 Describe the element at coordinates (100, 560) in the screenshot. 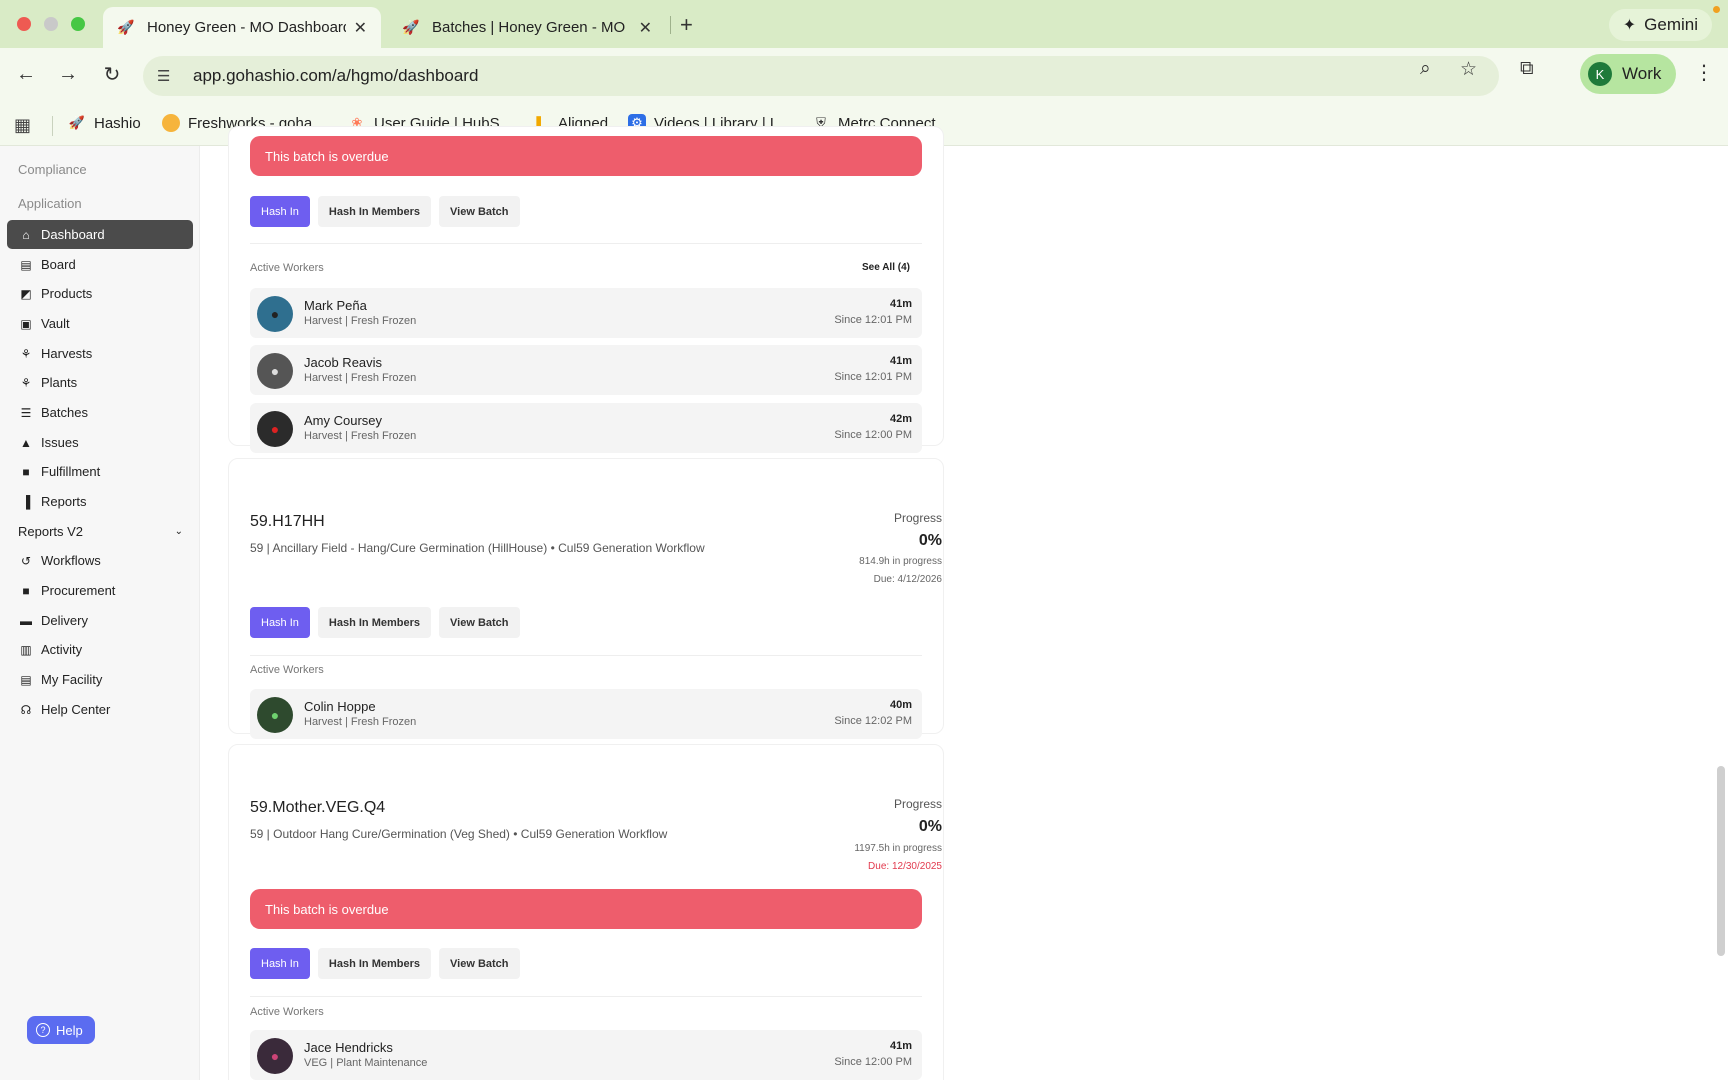

I see `sidebar-item-workflows: ↺ Workflows` at that location.